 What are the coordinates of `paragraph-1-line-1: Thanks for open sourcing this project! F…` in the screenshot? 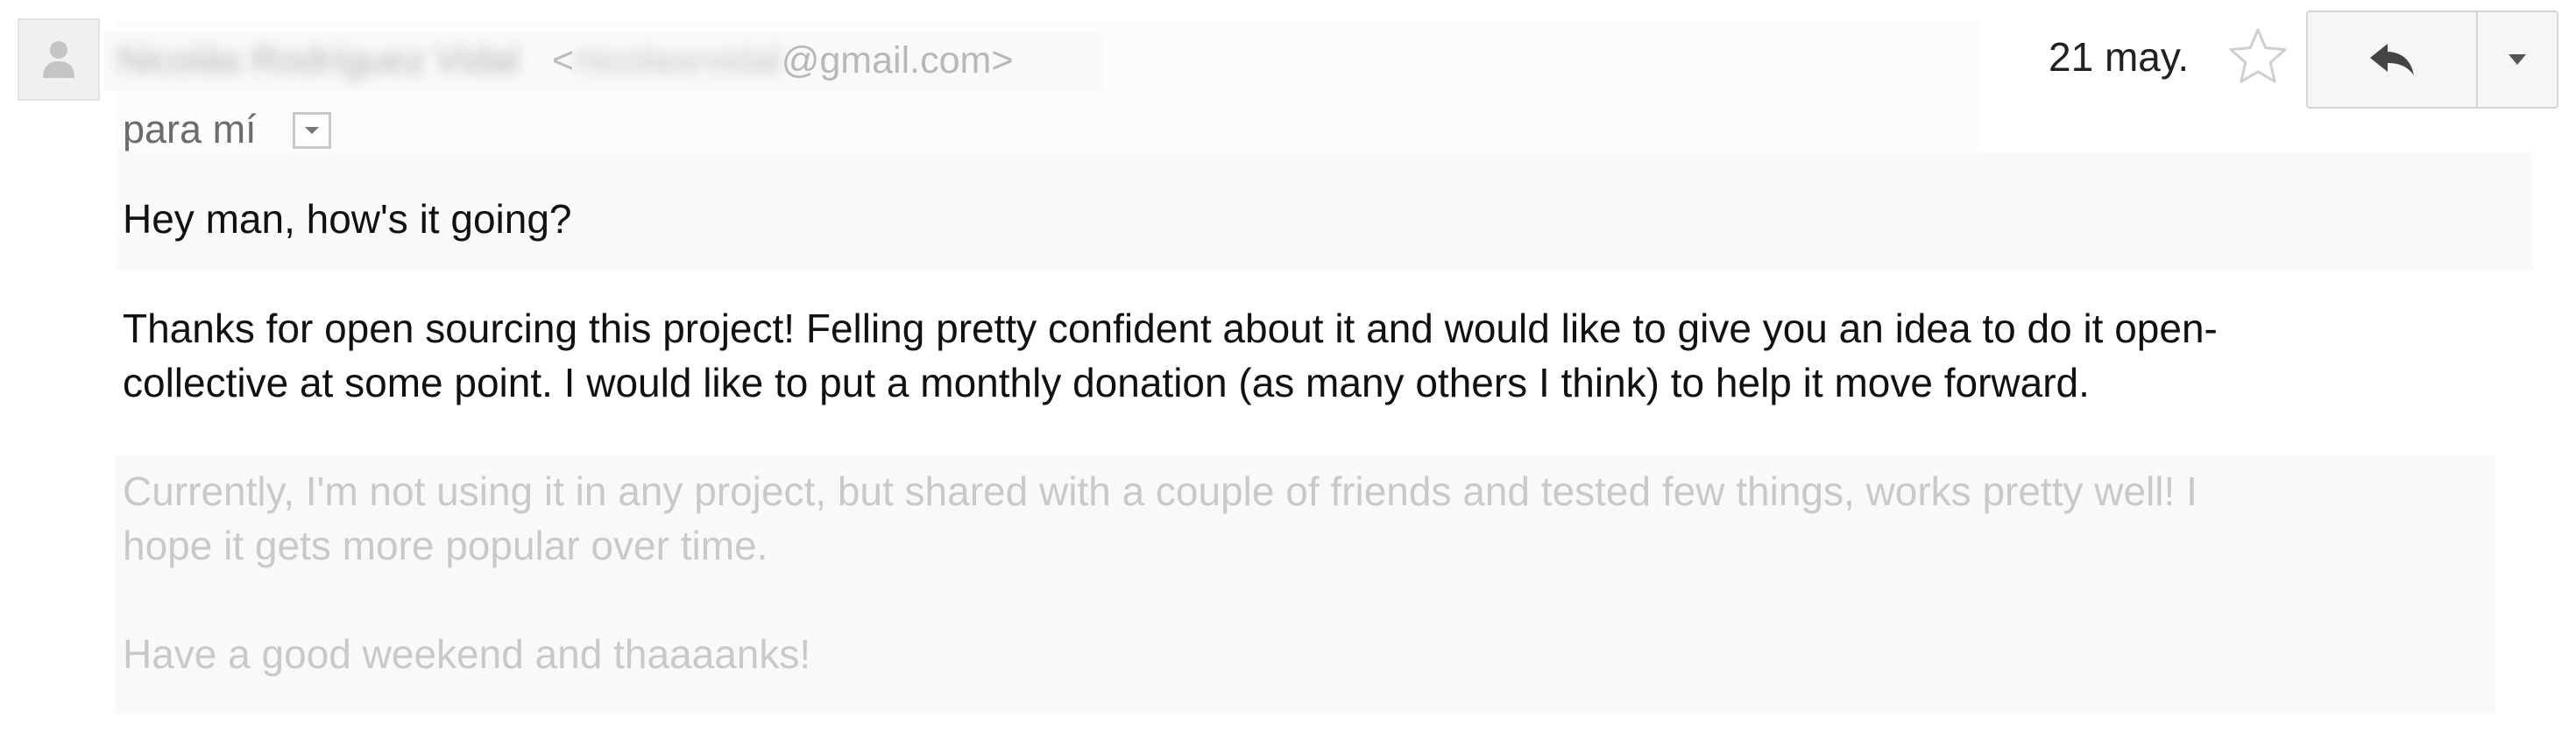 It's located at (1170, 328).